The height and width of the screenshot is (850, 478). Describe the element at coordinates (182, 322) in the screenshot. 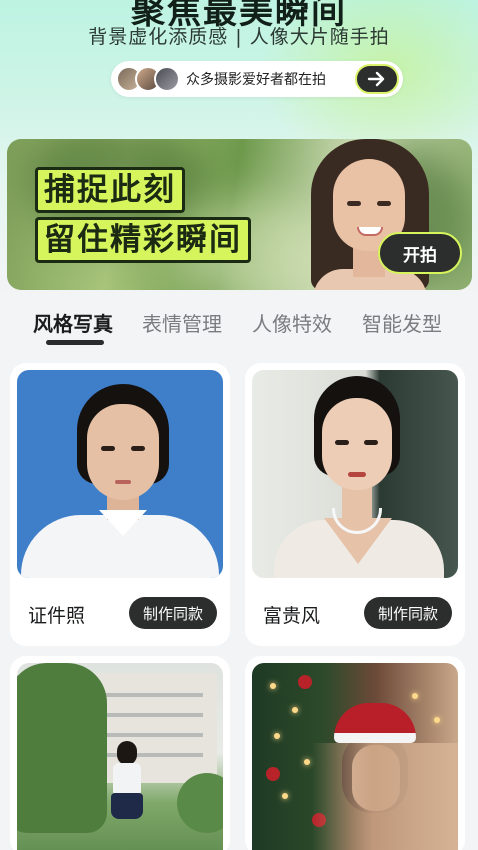

I see `tab-expression: 表情管理` at that location.